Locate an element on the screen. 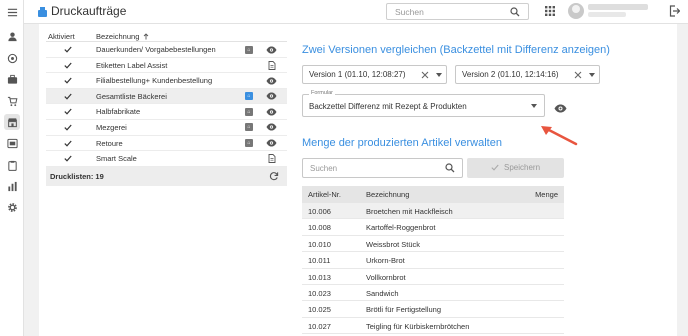 This screenshot has height=336, width=688. article-row: 10.006 Broetchen mit Hackfleisch is located at coordinates (433, 211).